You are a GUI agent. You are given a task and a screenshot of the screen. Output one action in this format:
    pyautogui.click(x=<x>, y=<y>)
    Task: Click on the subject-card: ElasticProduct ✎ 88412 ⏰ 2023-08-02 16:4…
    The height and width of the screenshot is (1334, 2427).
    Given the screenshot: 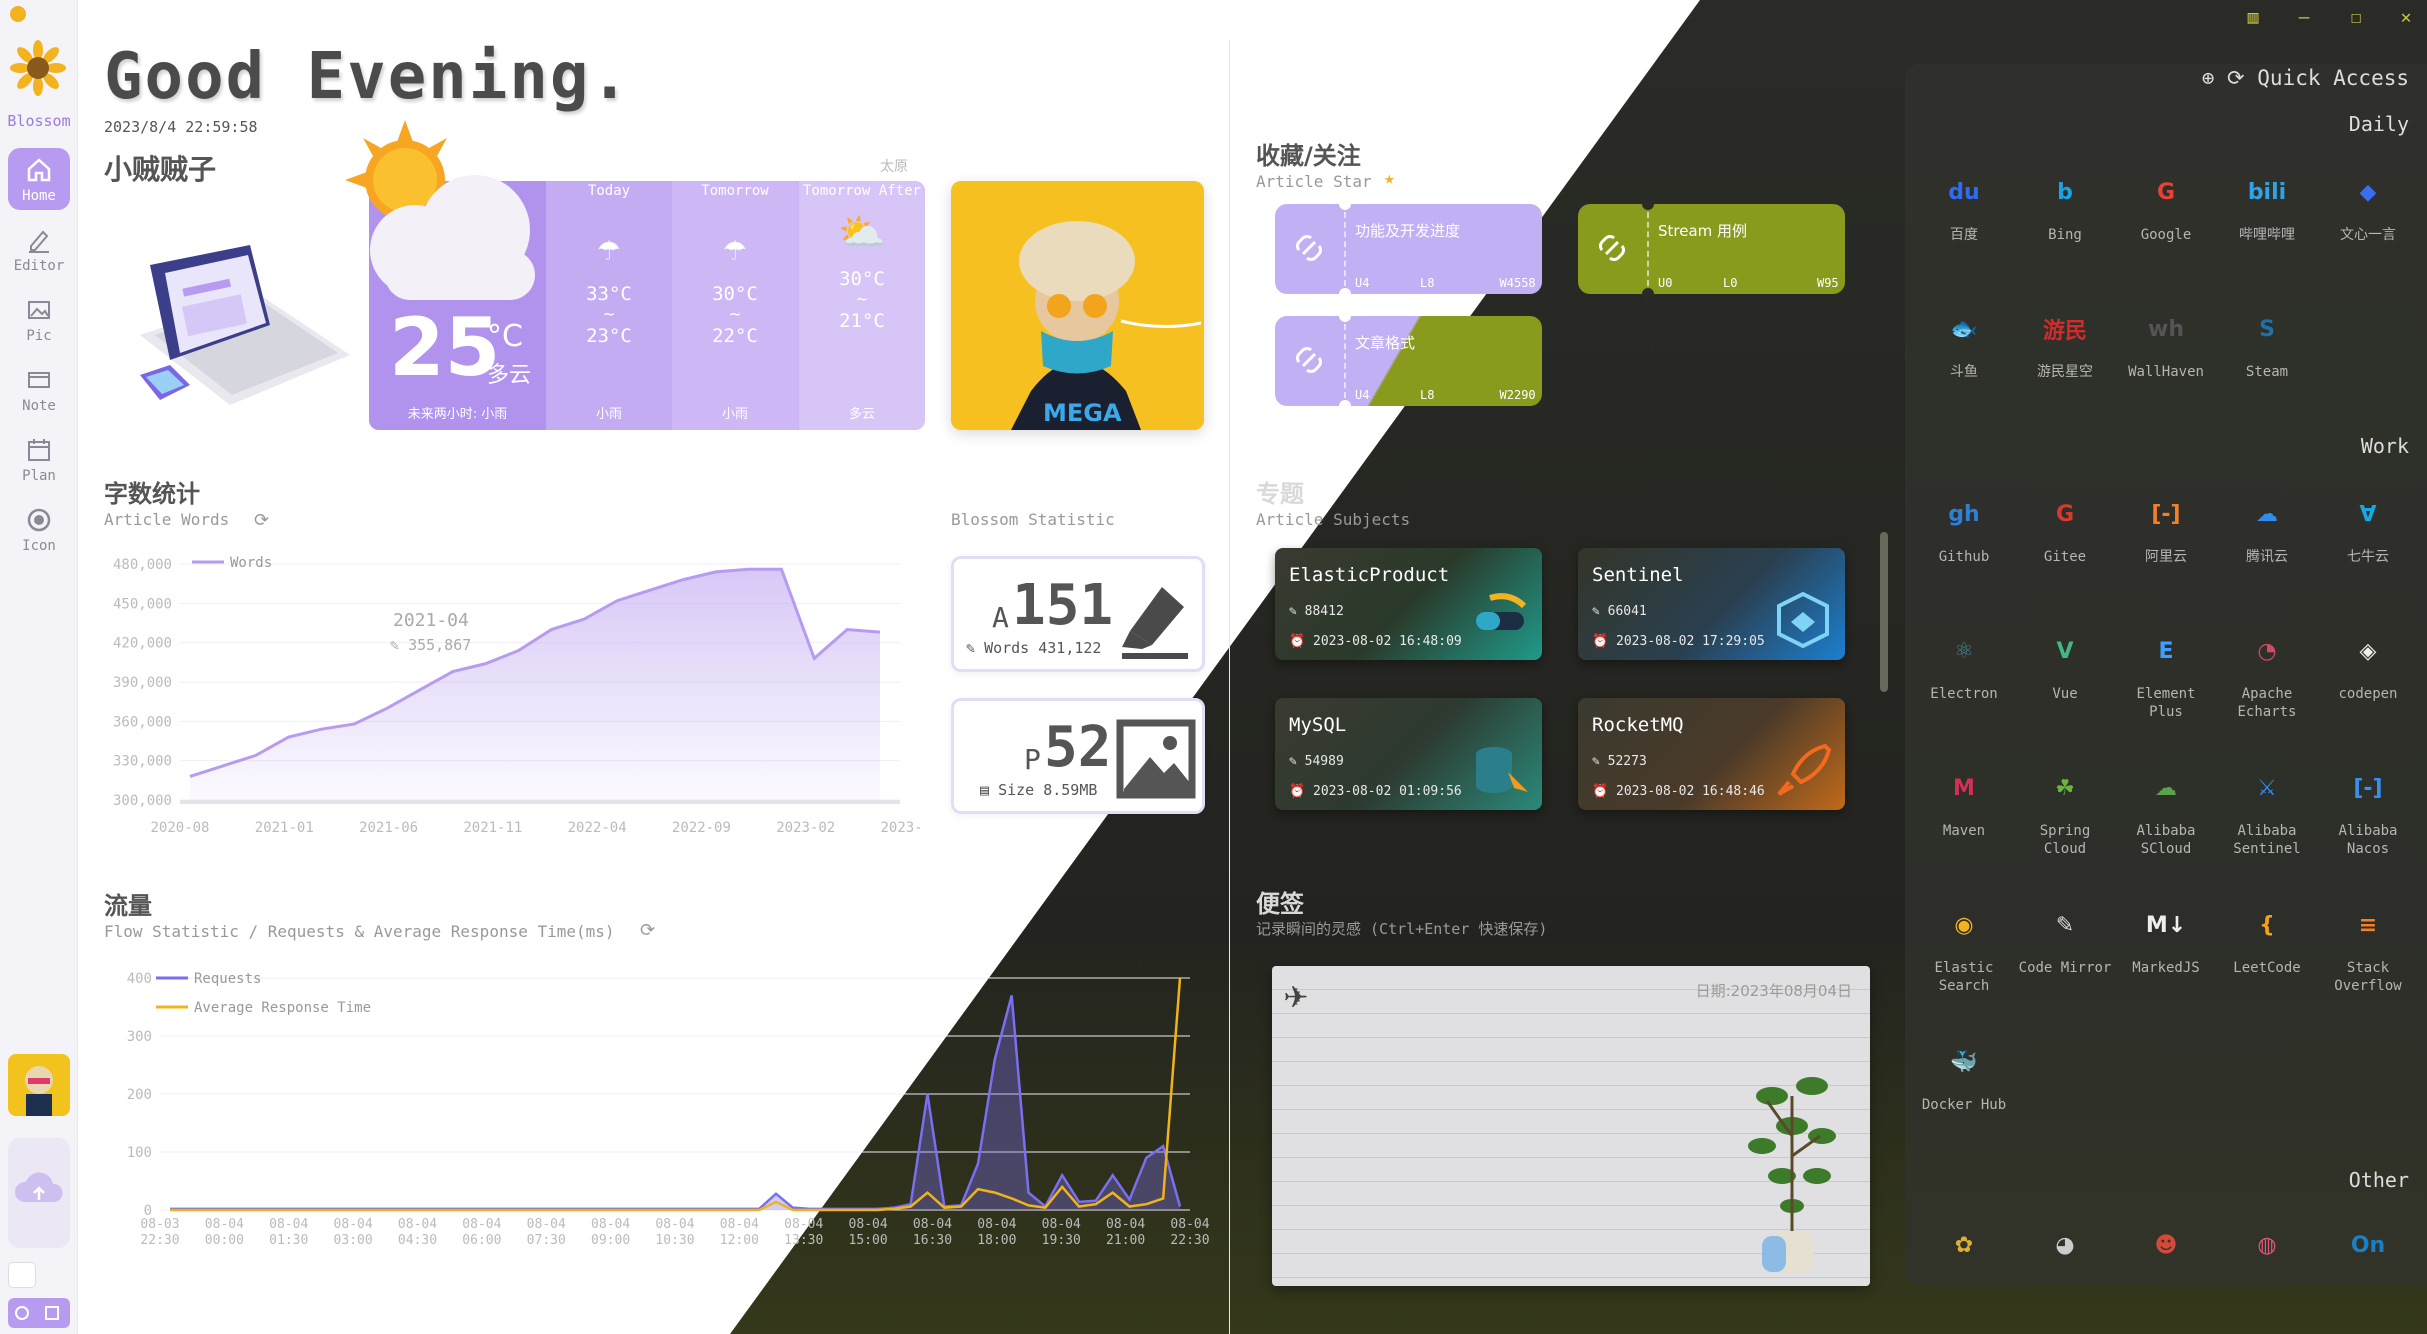 What is the action you would take?
    pyautogui.click(x=1408, y=604)
    